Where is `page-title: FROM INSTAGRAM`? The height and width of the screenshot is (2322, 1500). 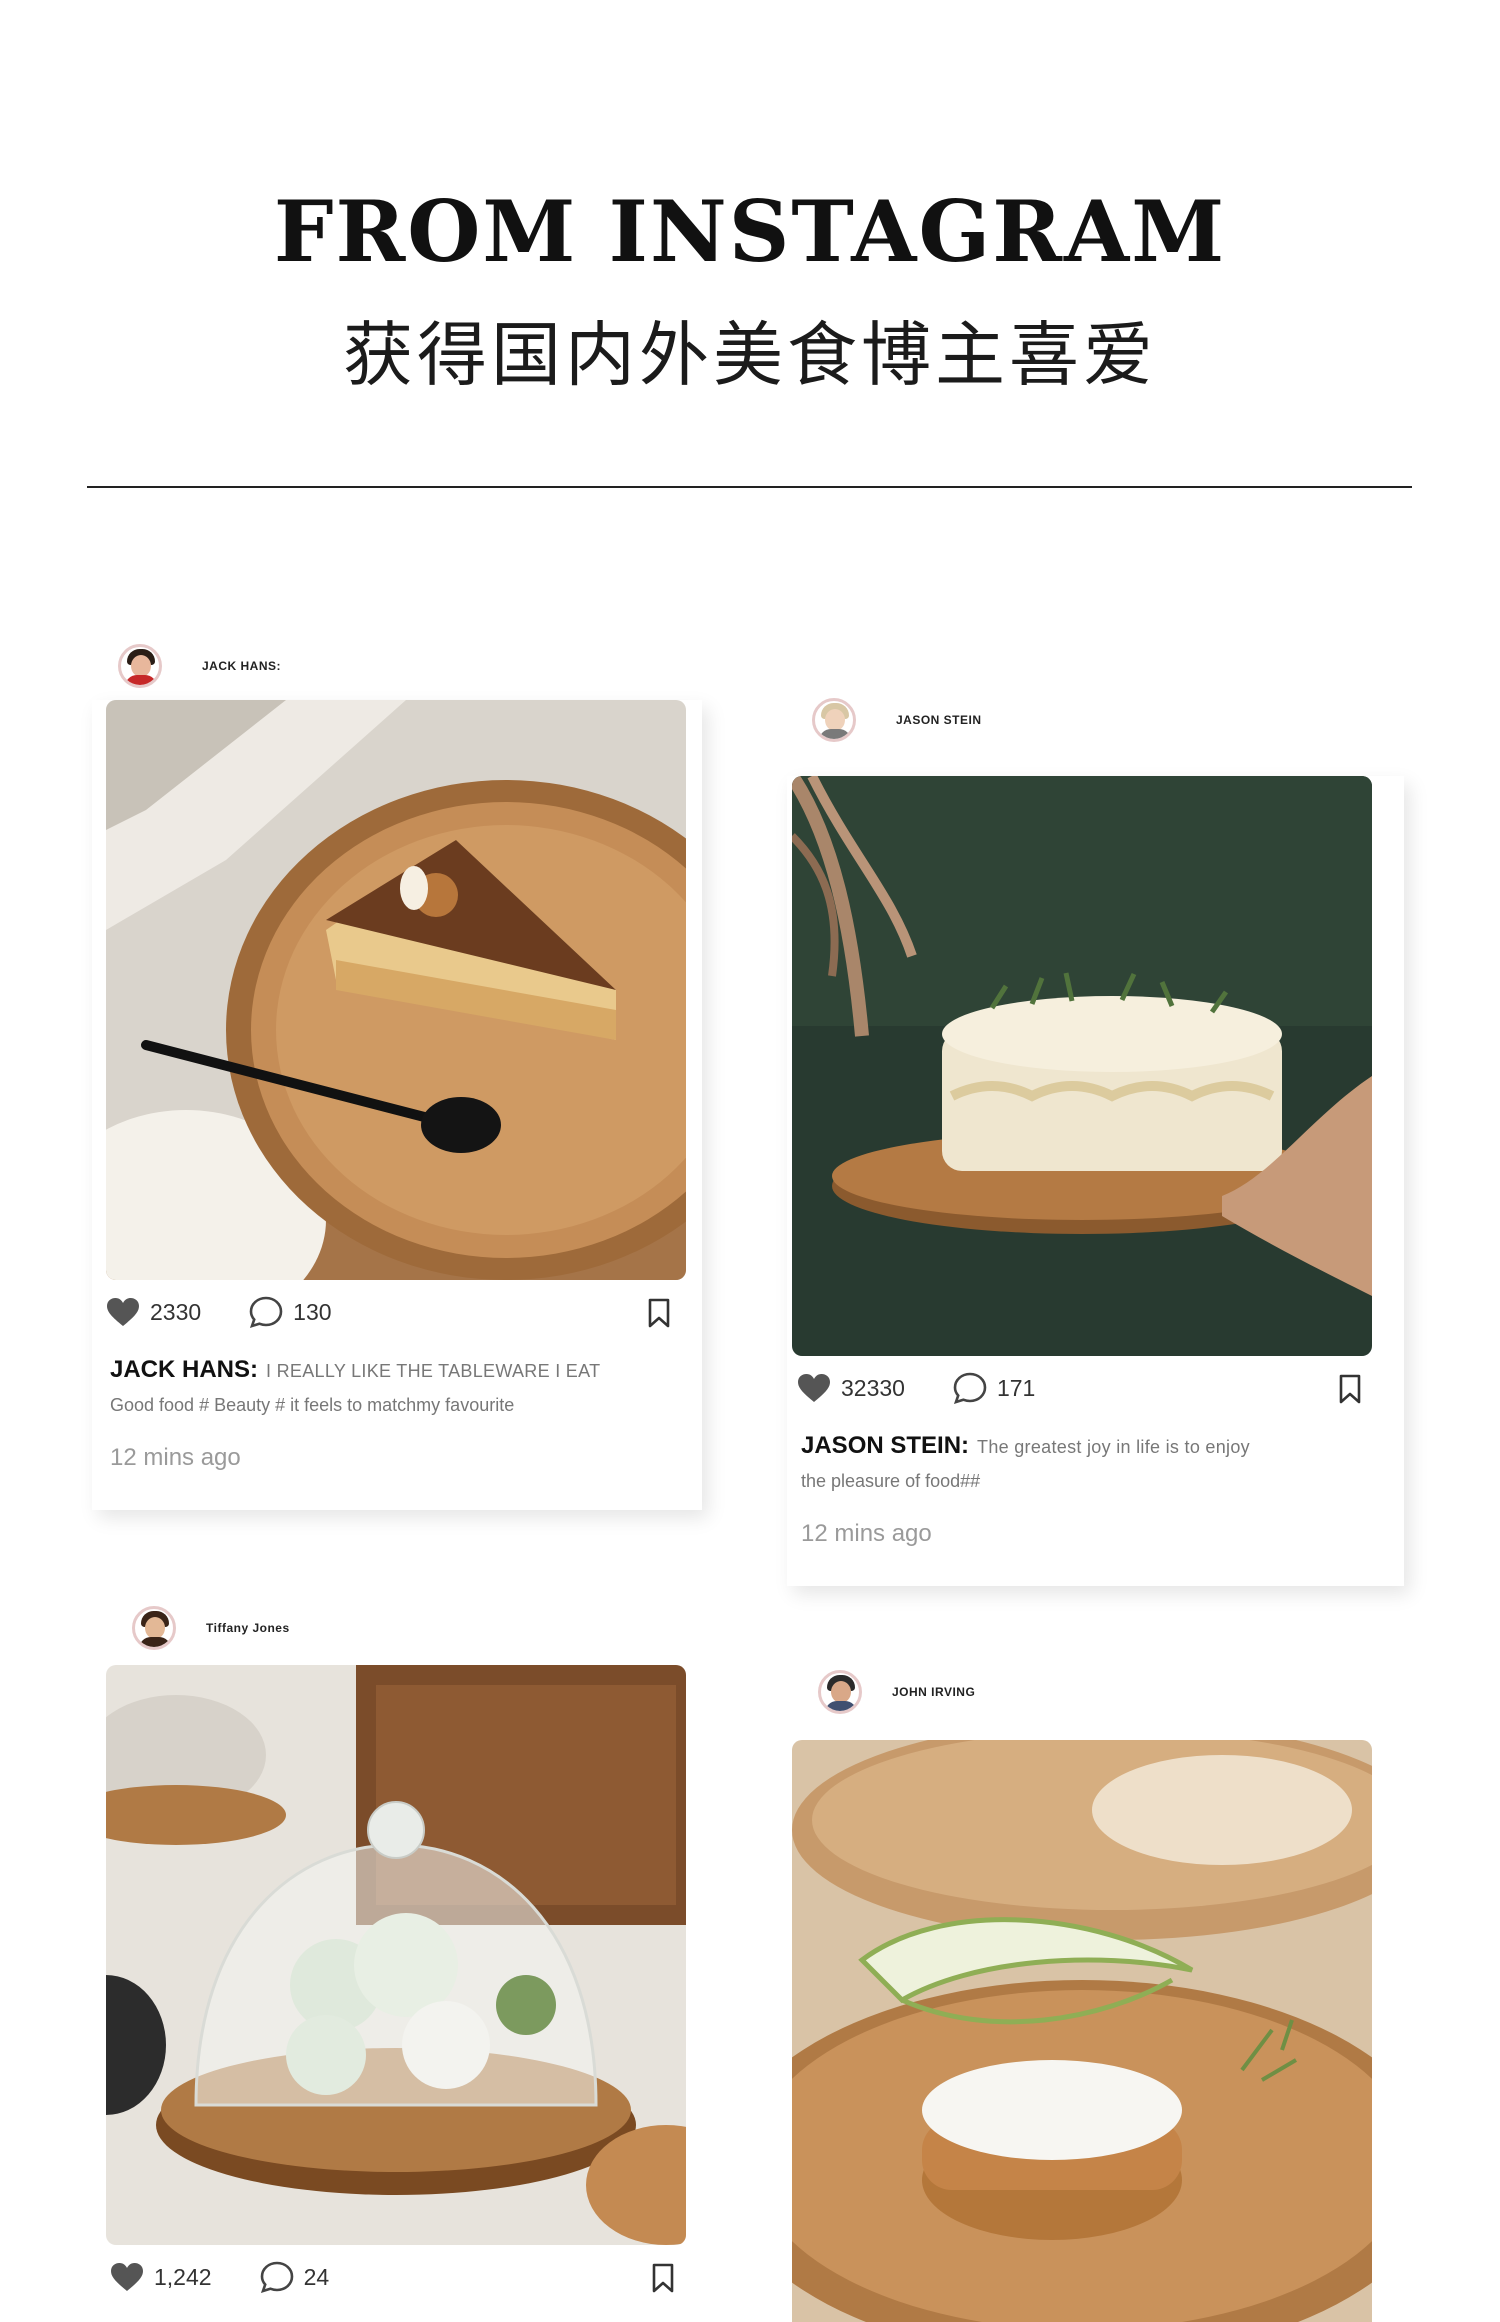
page-title: FROM INSTAGRAM is located at coordinates (750, 231).